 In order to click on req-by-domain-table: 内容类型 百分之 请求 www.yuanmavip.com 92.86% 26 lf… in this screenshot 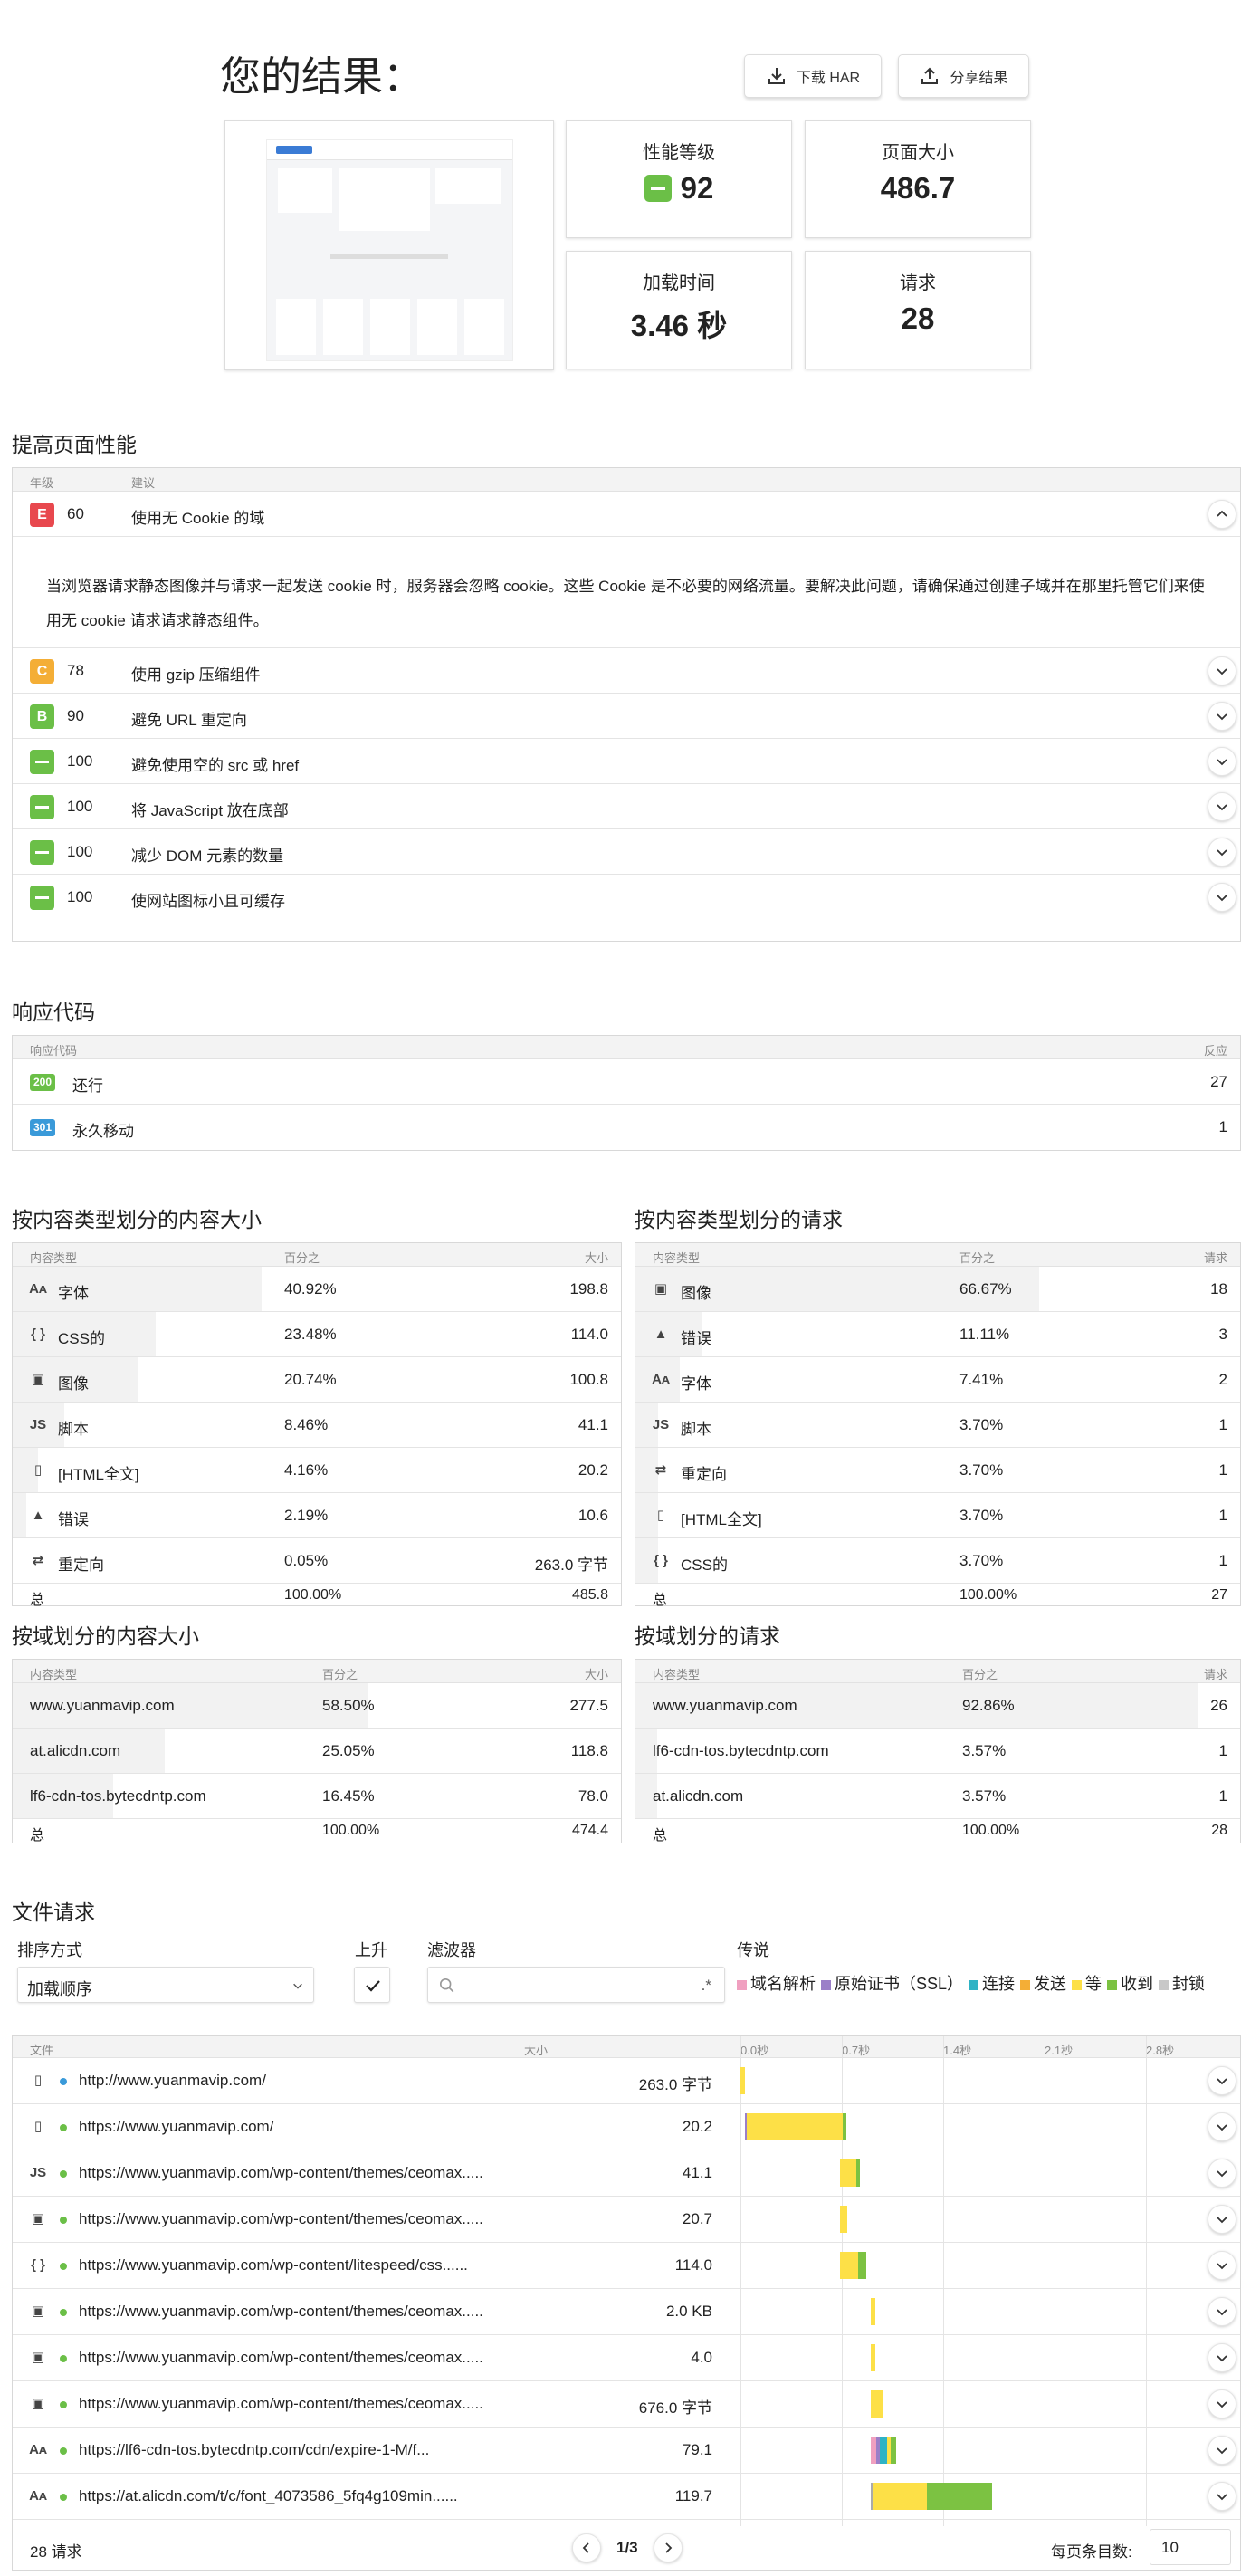, I will do `click(938, 1751)`.